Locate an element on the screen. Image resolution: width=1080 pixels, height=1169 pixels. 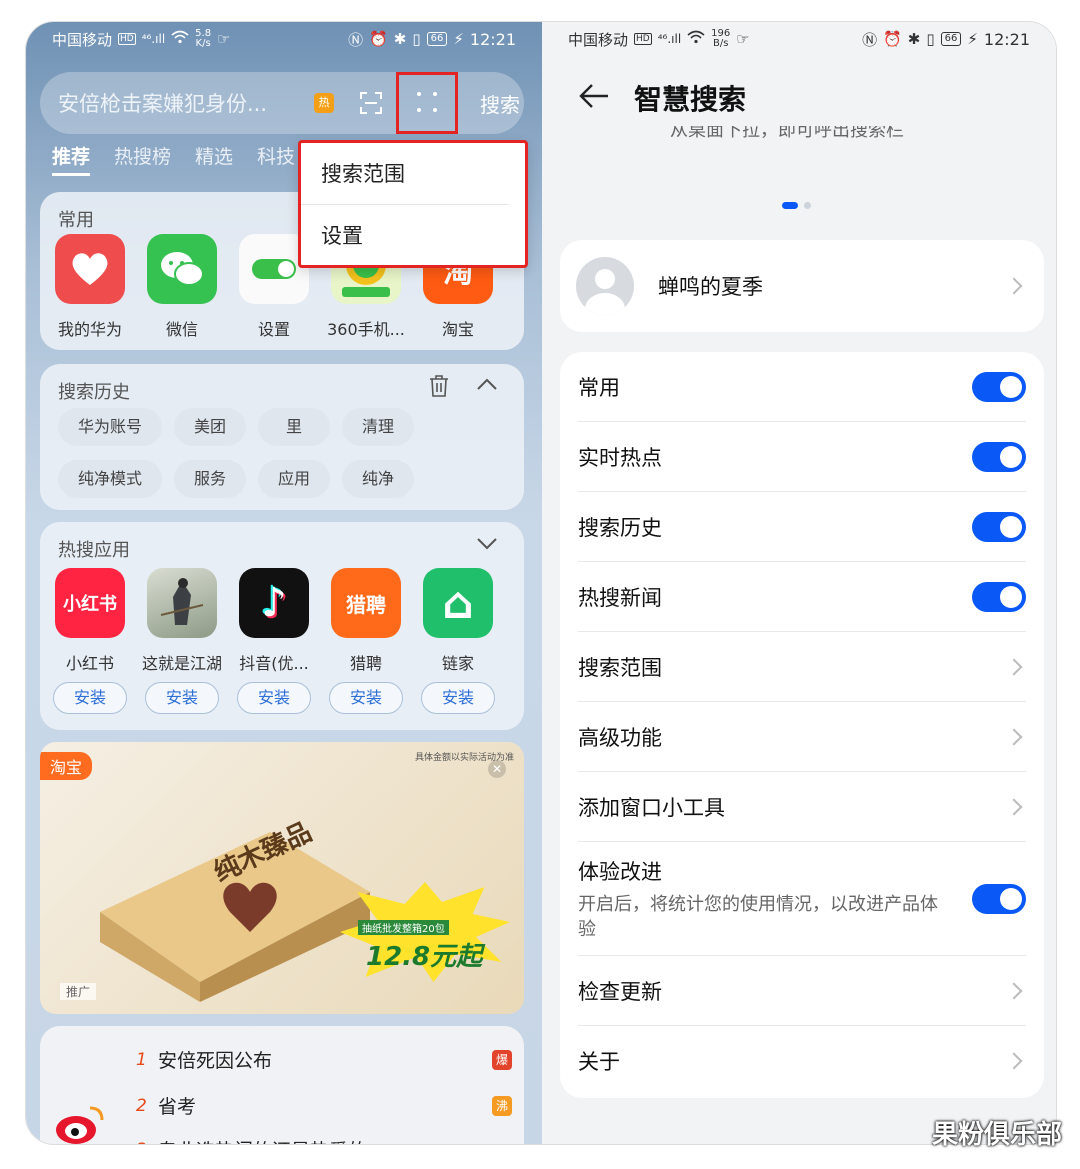
setting-row-realtime-hot: 实时热点 is located at coordinates (802, 457).